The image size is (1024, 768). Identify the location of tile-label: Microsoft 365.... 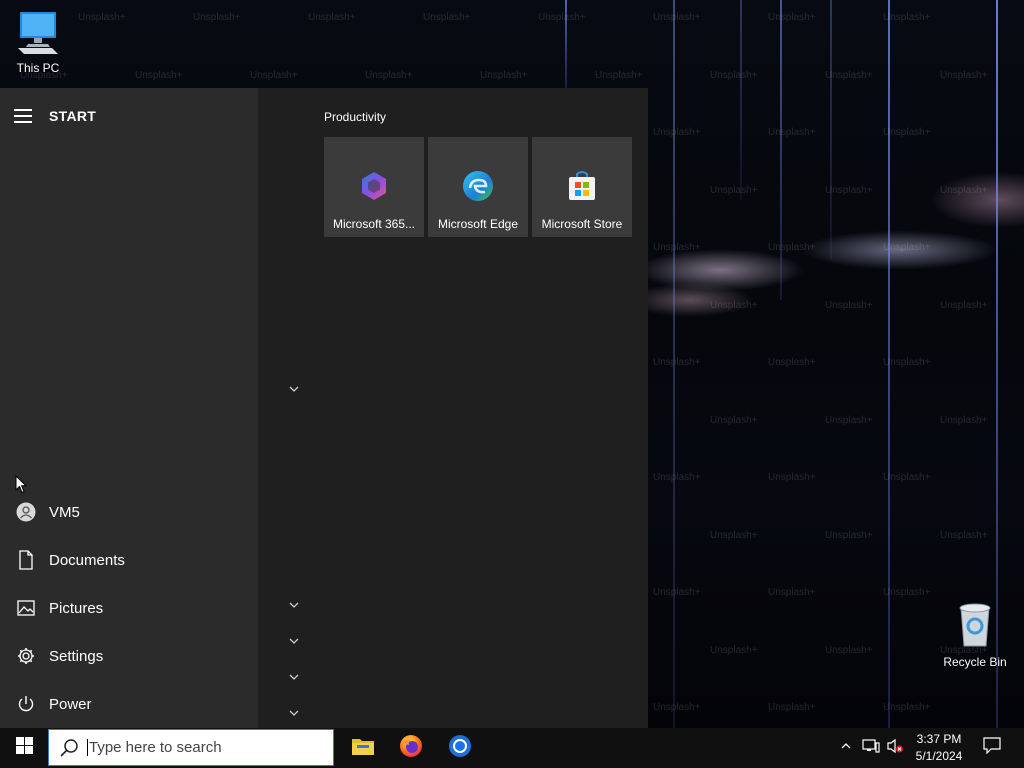
(374, 224).